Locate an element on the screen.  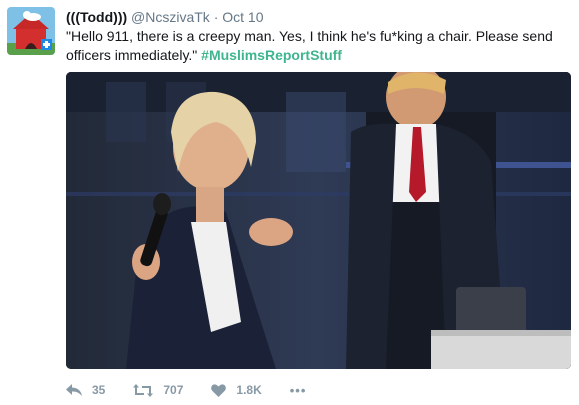
tweet-actions: 35 707 1.8K ••• is located at coordinates (200, 390).